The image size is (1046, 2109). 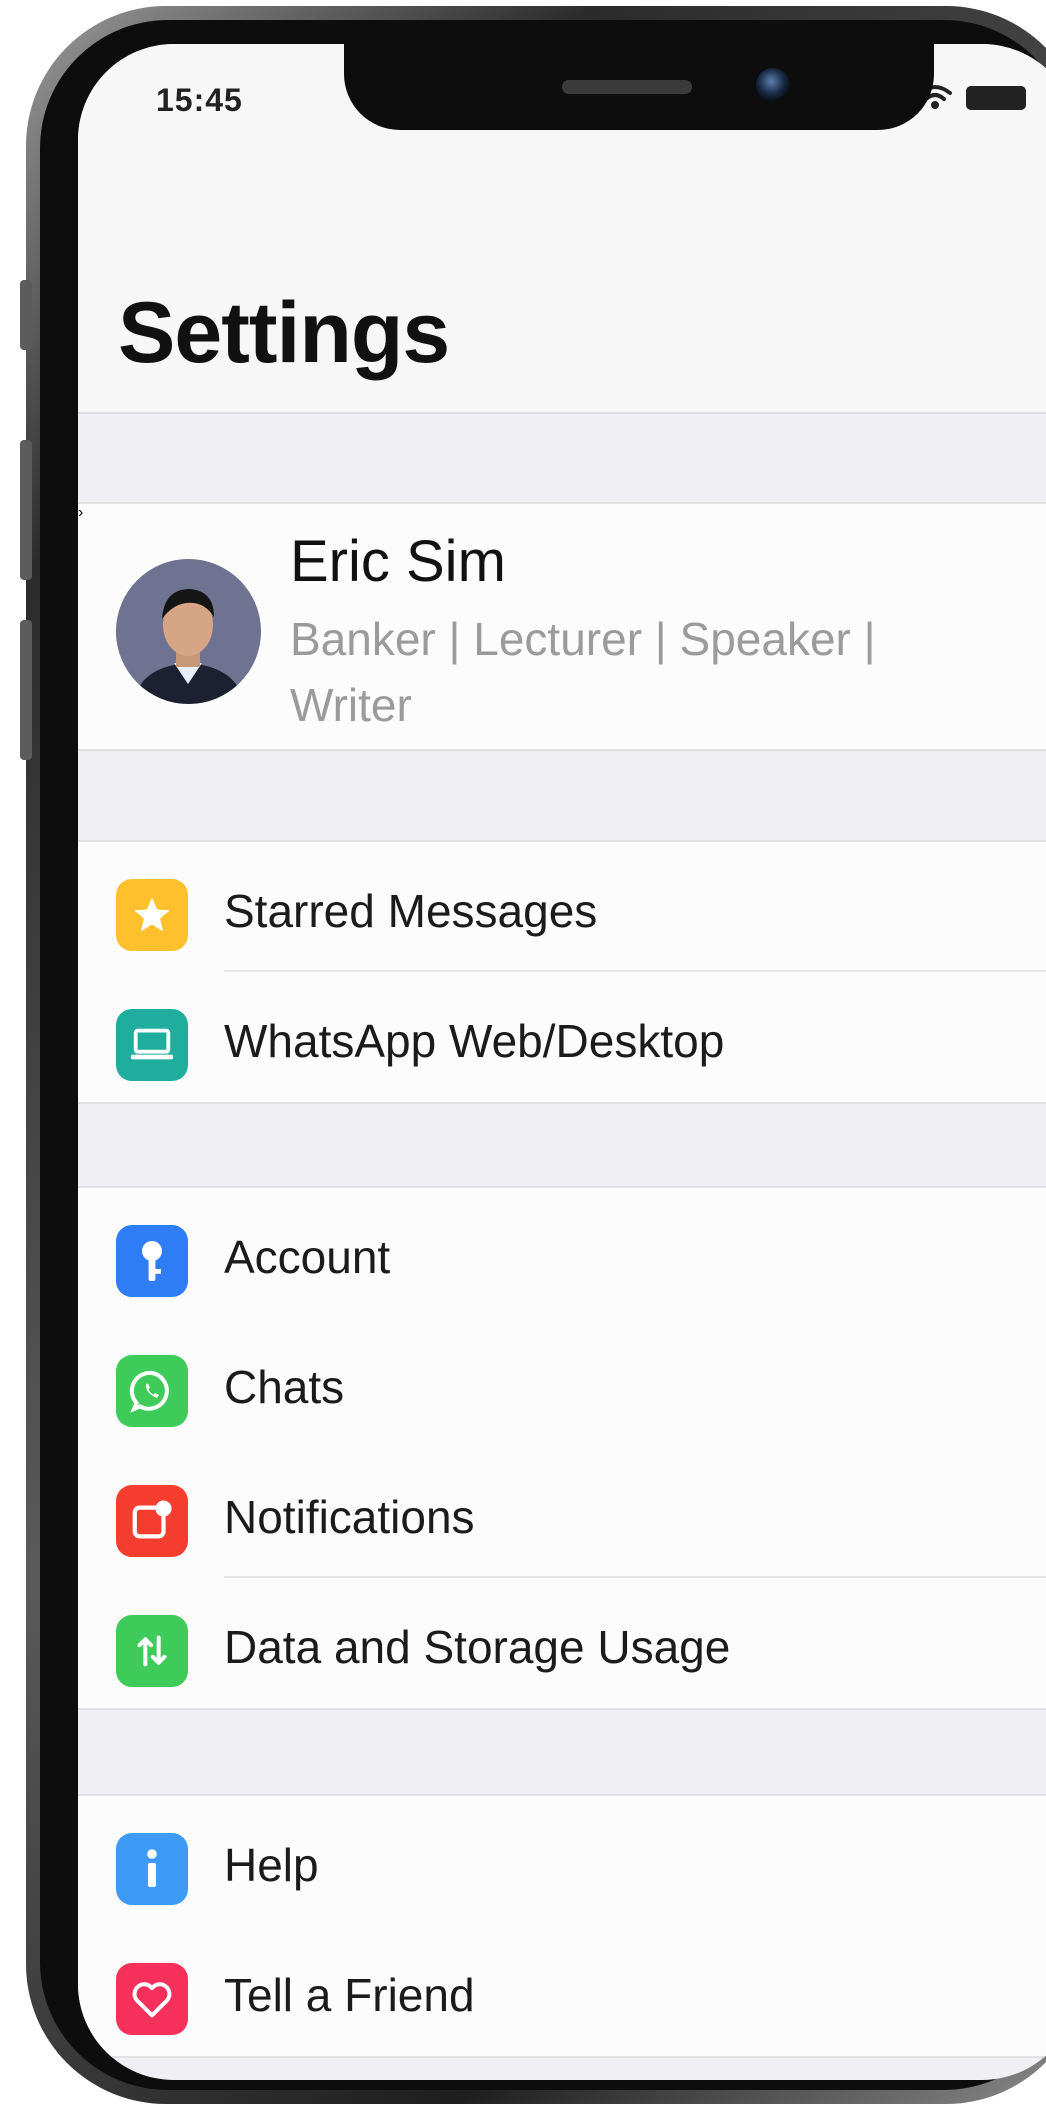 I want to click on whatsapp-icon, so click(x=152, y=1391).